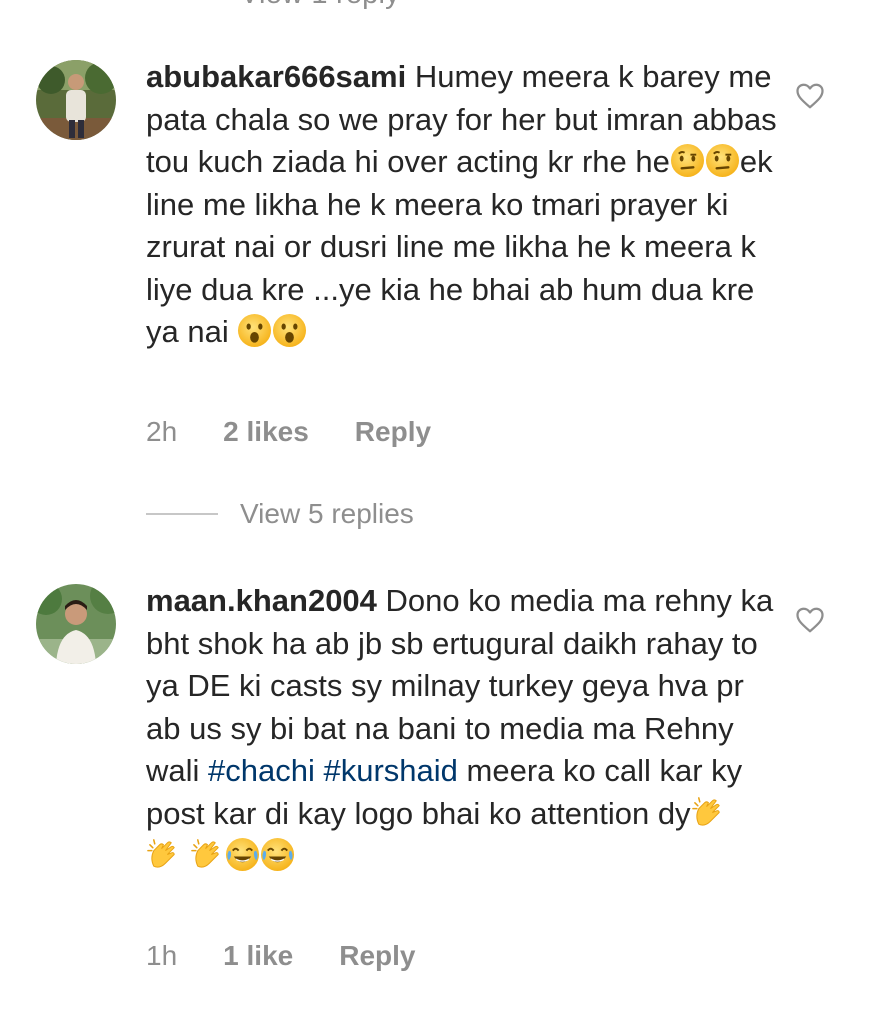 The image size is (873, 1024). I want to click on comment-time: 1h, so click(162, 955).